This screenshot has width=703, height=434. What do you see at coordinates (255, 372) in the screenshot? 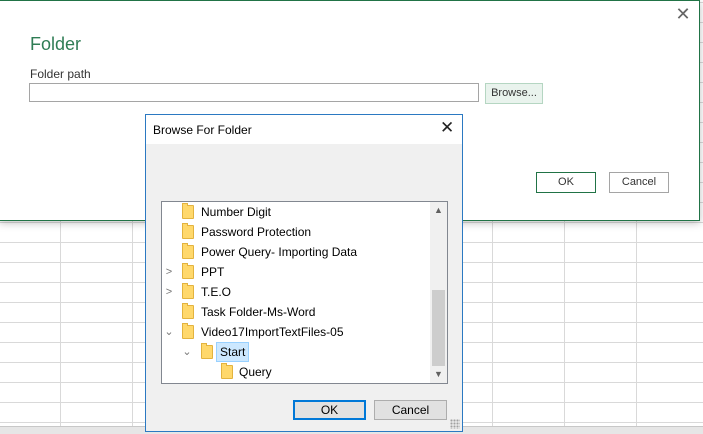
I see `tree-item-label: Query` at bounding box center [255, 372].